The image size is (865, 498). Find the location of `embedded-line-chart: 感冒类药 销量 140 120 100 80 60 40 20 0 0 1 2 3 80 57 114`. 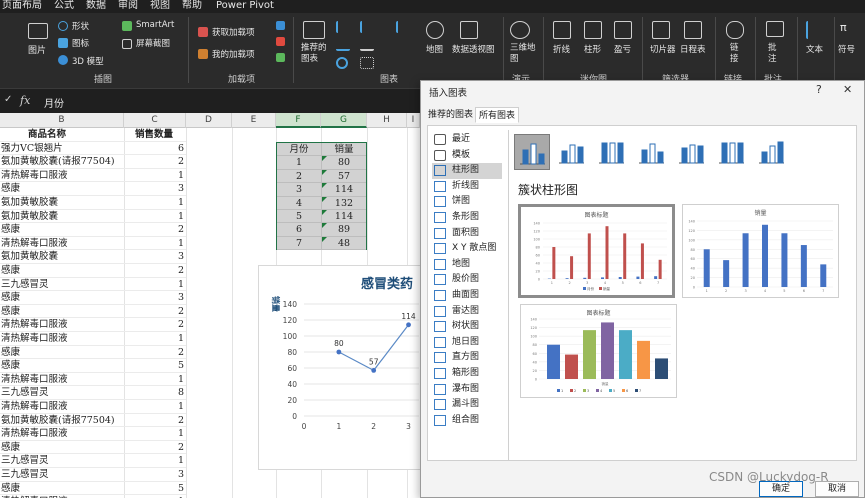

embedded-line-chart: 感冒类药 销量 140 120 100 80 60 40 20 0 0 1 2 3 80 57 114 is located at coordinates (339, 367).